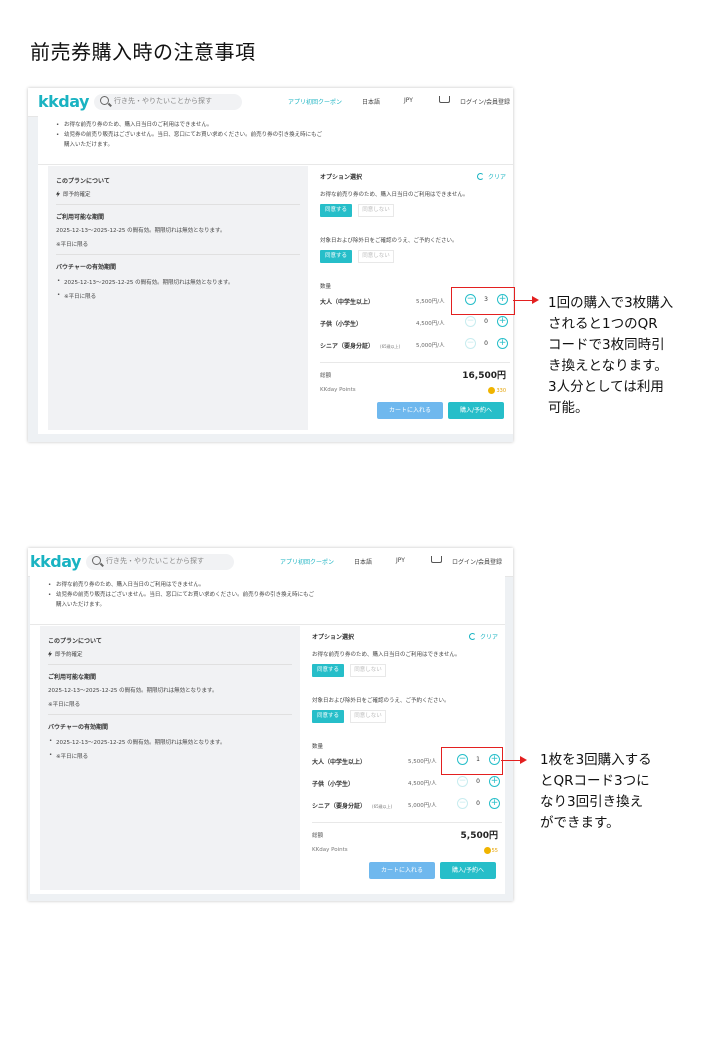 The height and width of the screenshot is (1040, 720). I want to click on plan-about-title: このプランについて, so click(83, 181).